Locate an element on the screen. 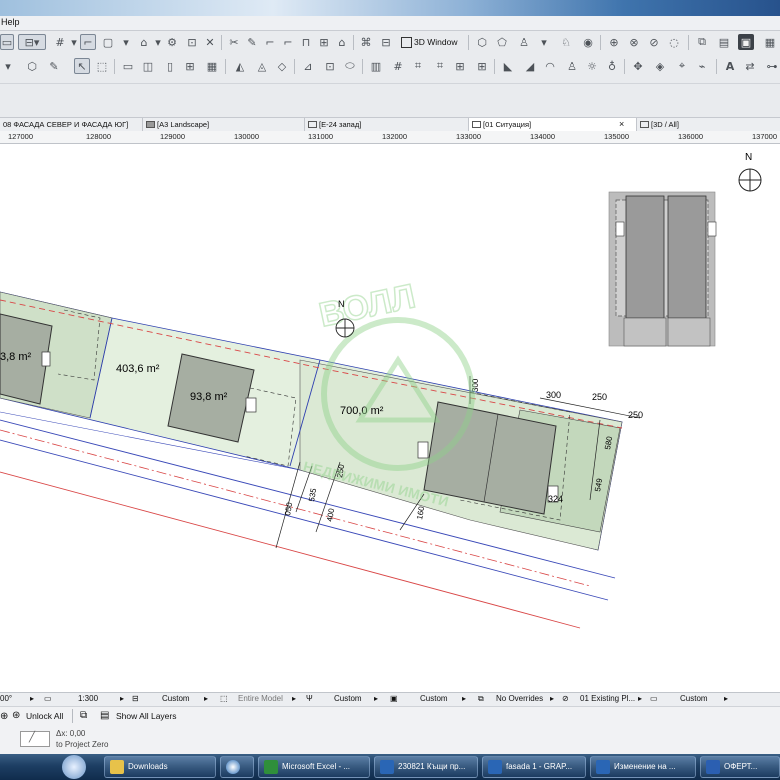 The width and height of the screenshot is (780, 780). eye-icon: ◉ is located at coordinates (588, 42).